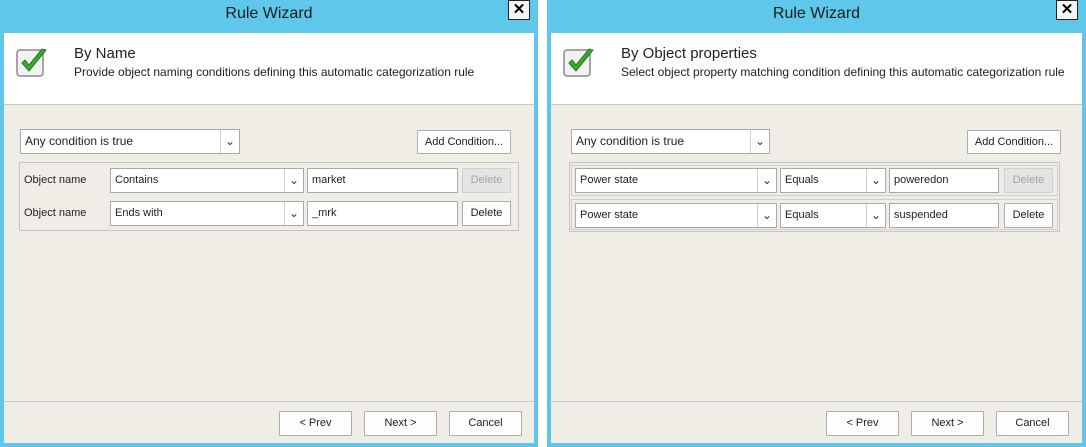 Image resolution: width=1086 pixels, height=447 pixels. Describe the element at coordinates (207, 180) in the screenshot. I see `operator-dropdown: Contains ⌄` at that location.